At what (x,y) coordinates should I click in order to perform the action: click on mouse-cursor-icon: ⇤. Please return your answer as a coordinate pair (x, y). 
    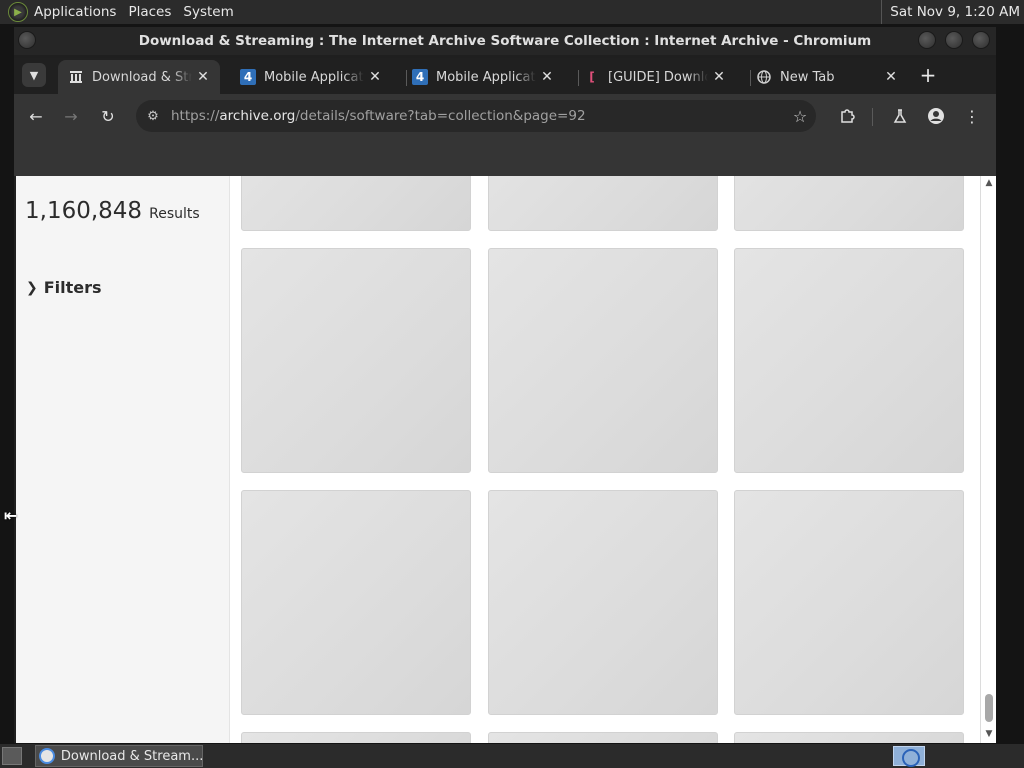
    Looking at the image, I should click on (11, 515).